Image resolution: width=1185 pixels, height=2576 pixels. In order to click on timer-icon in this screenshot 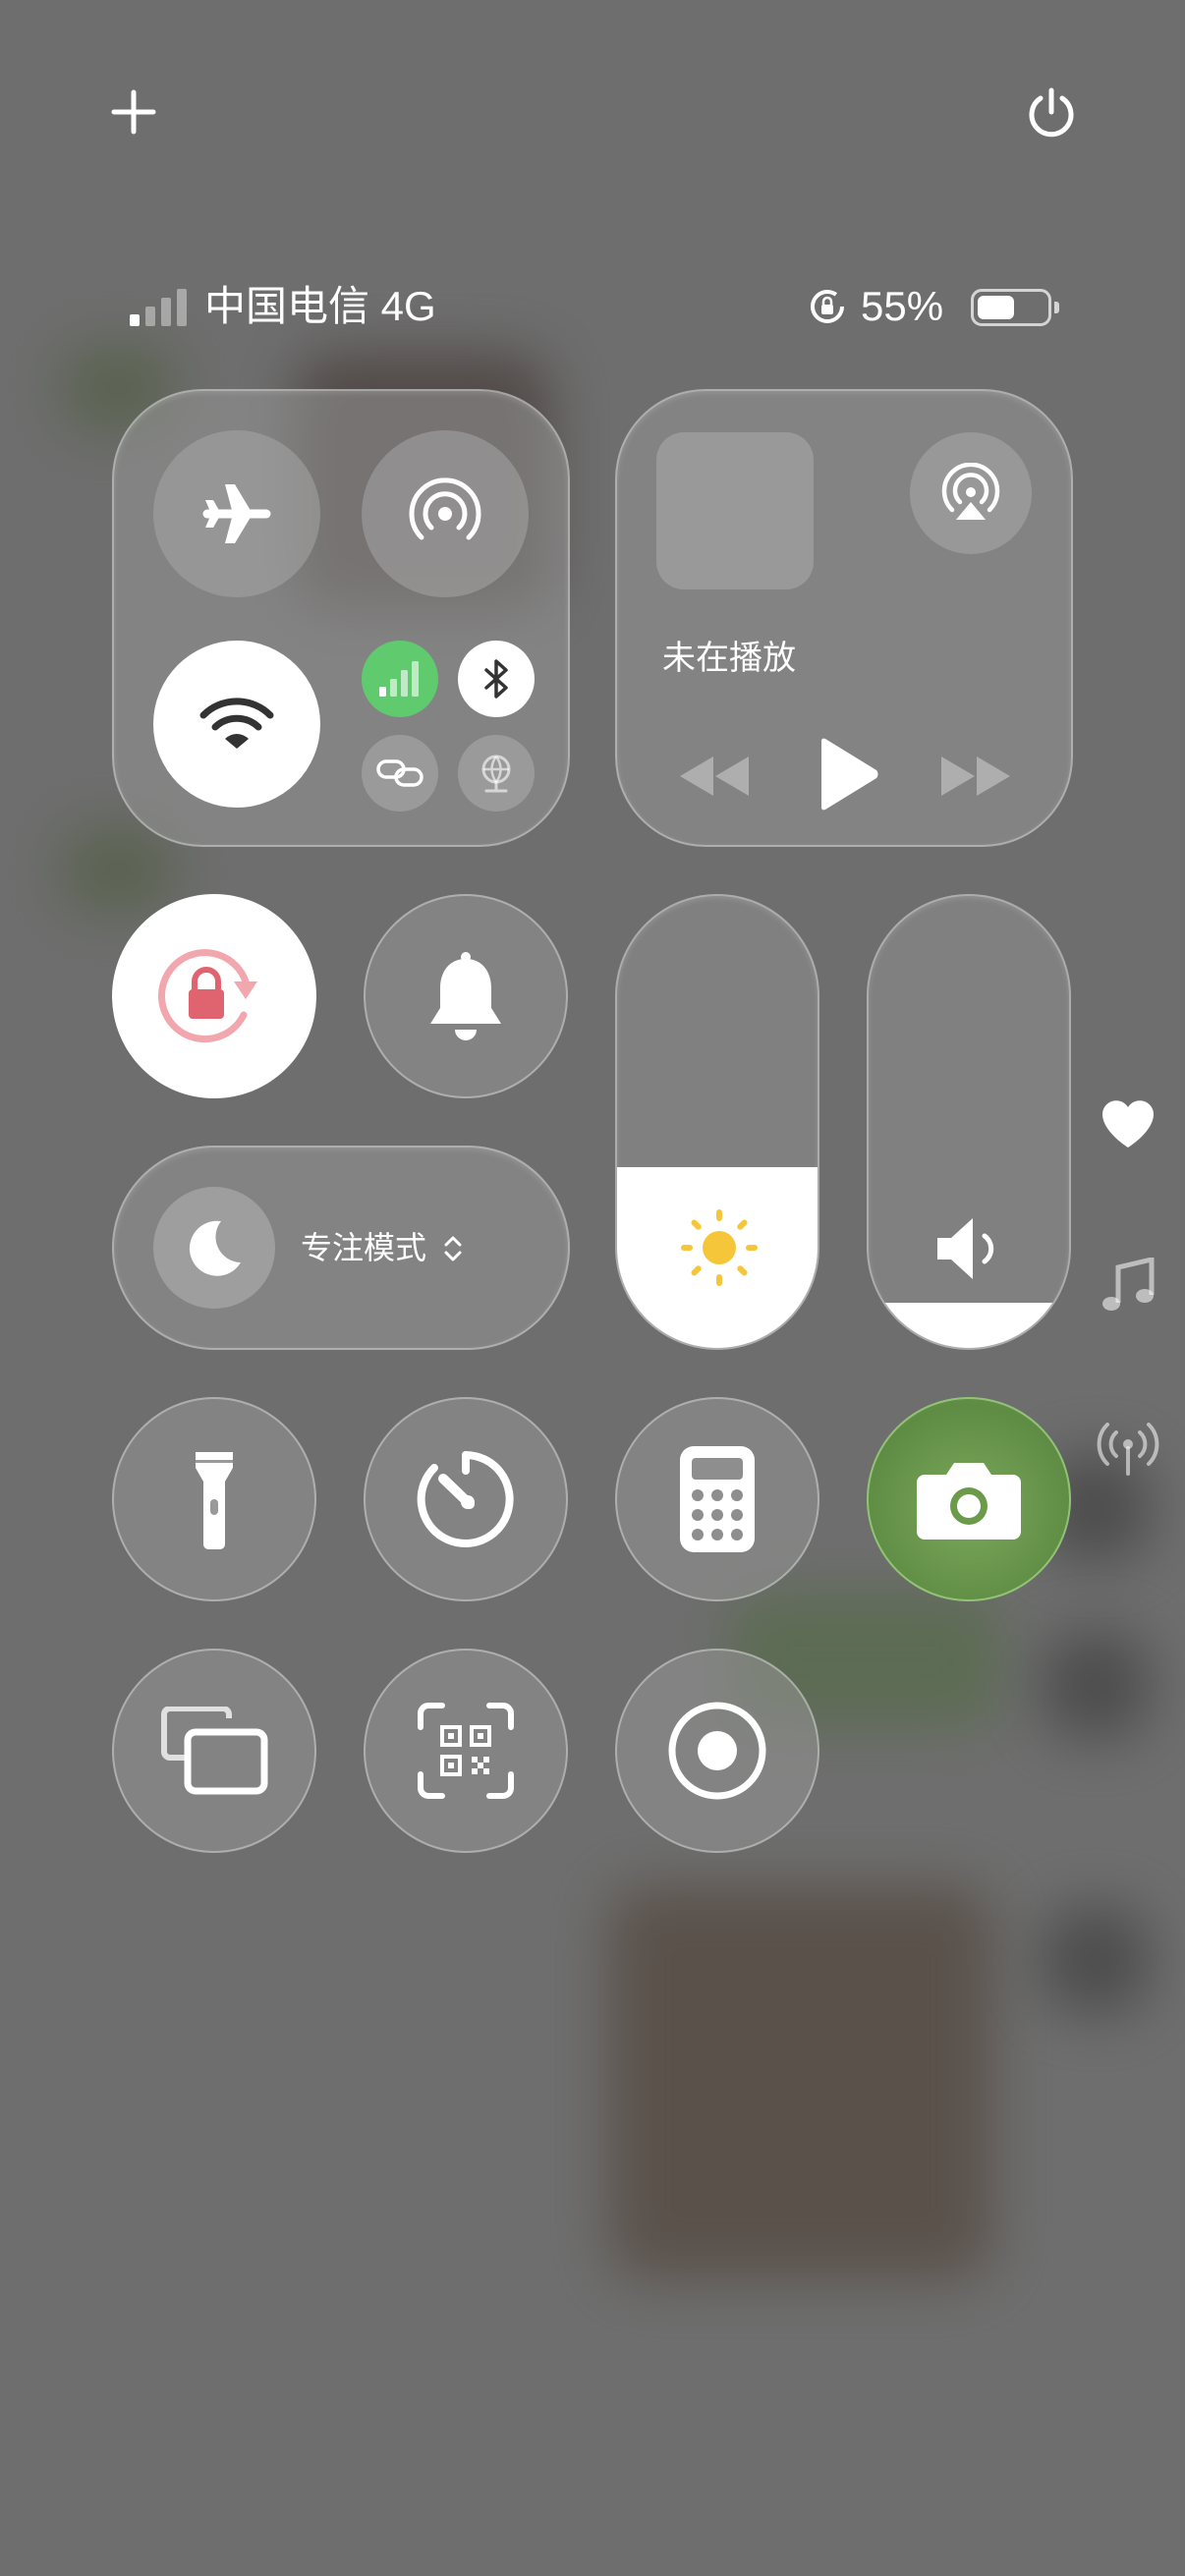, I will do `click(466, 1499)`.